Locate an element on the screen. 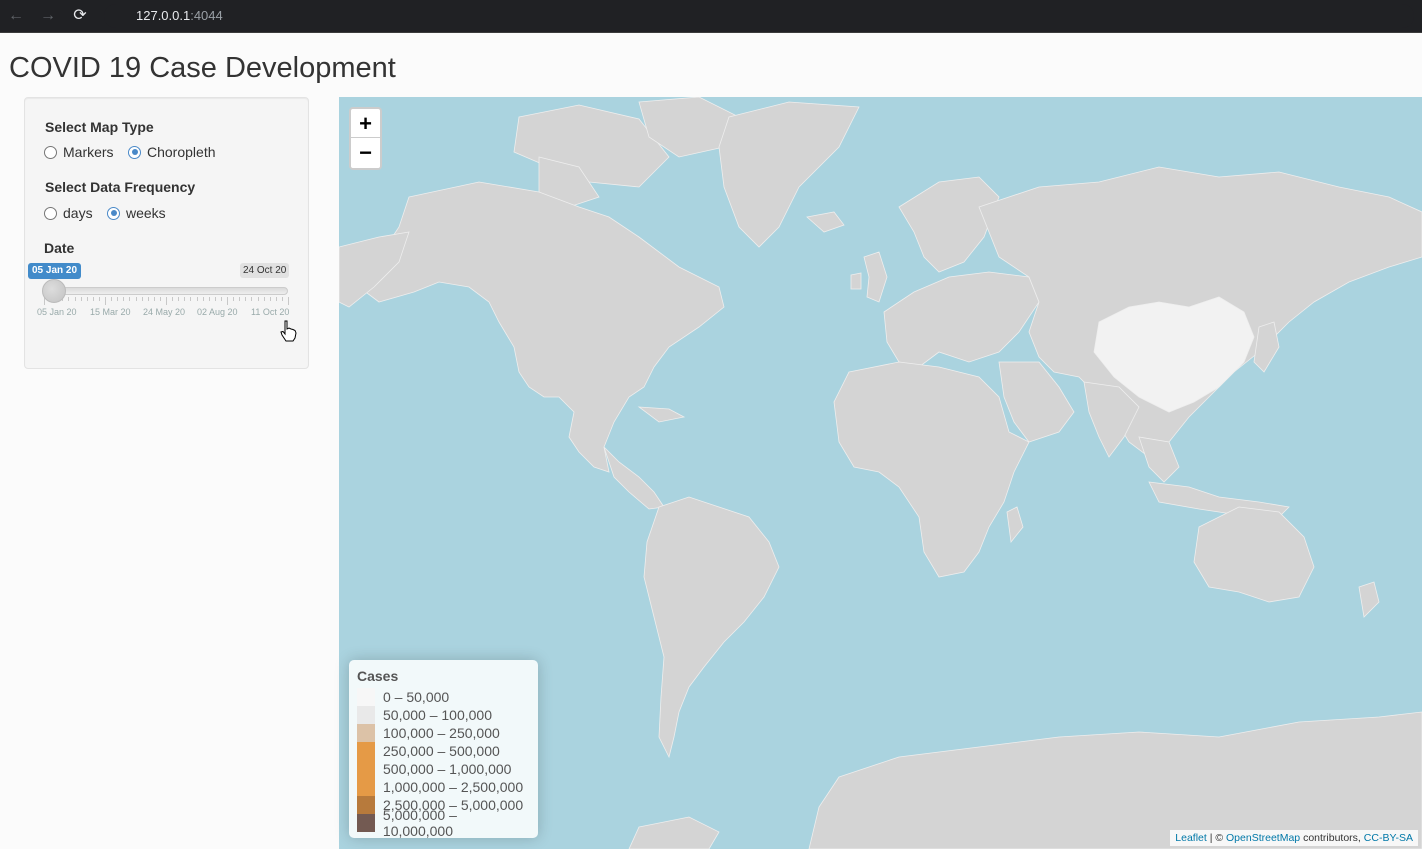 The image size is (1422, 849). radio-days-dot is located at coordinates (50, 213).